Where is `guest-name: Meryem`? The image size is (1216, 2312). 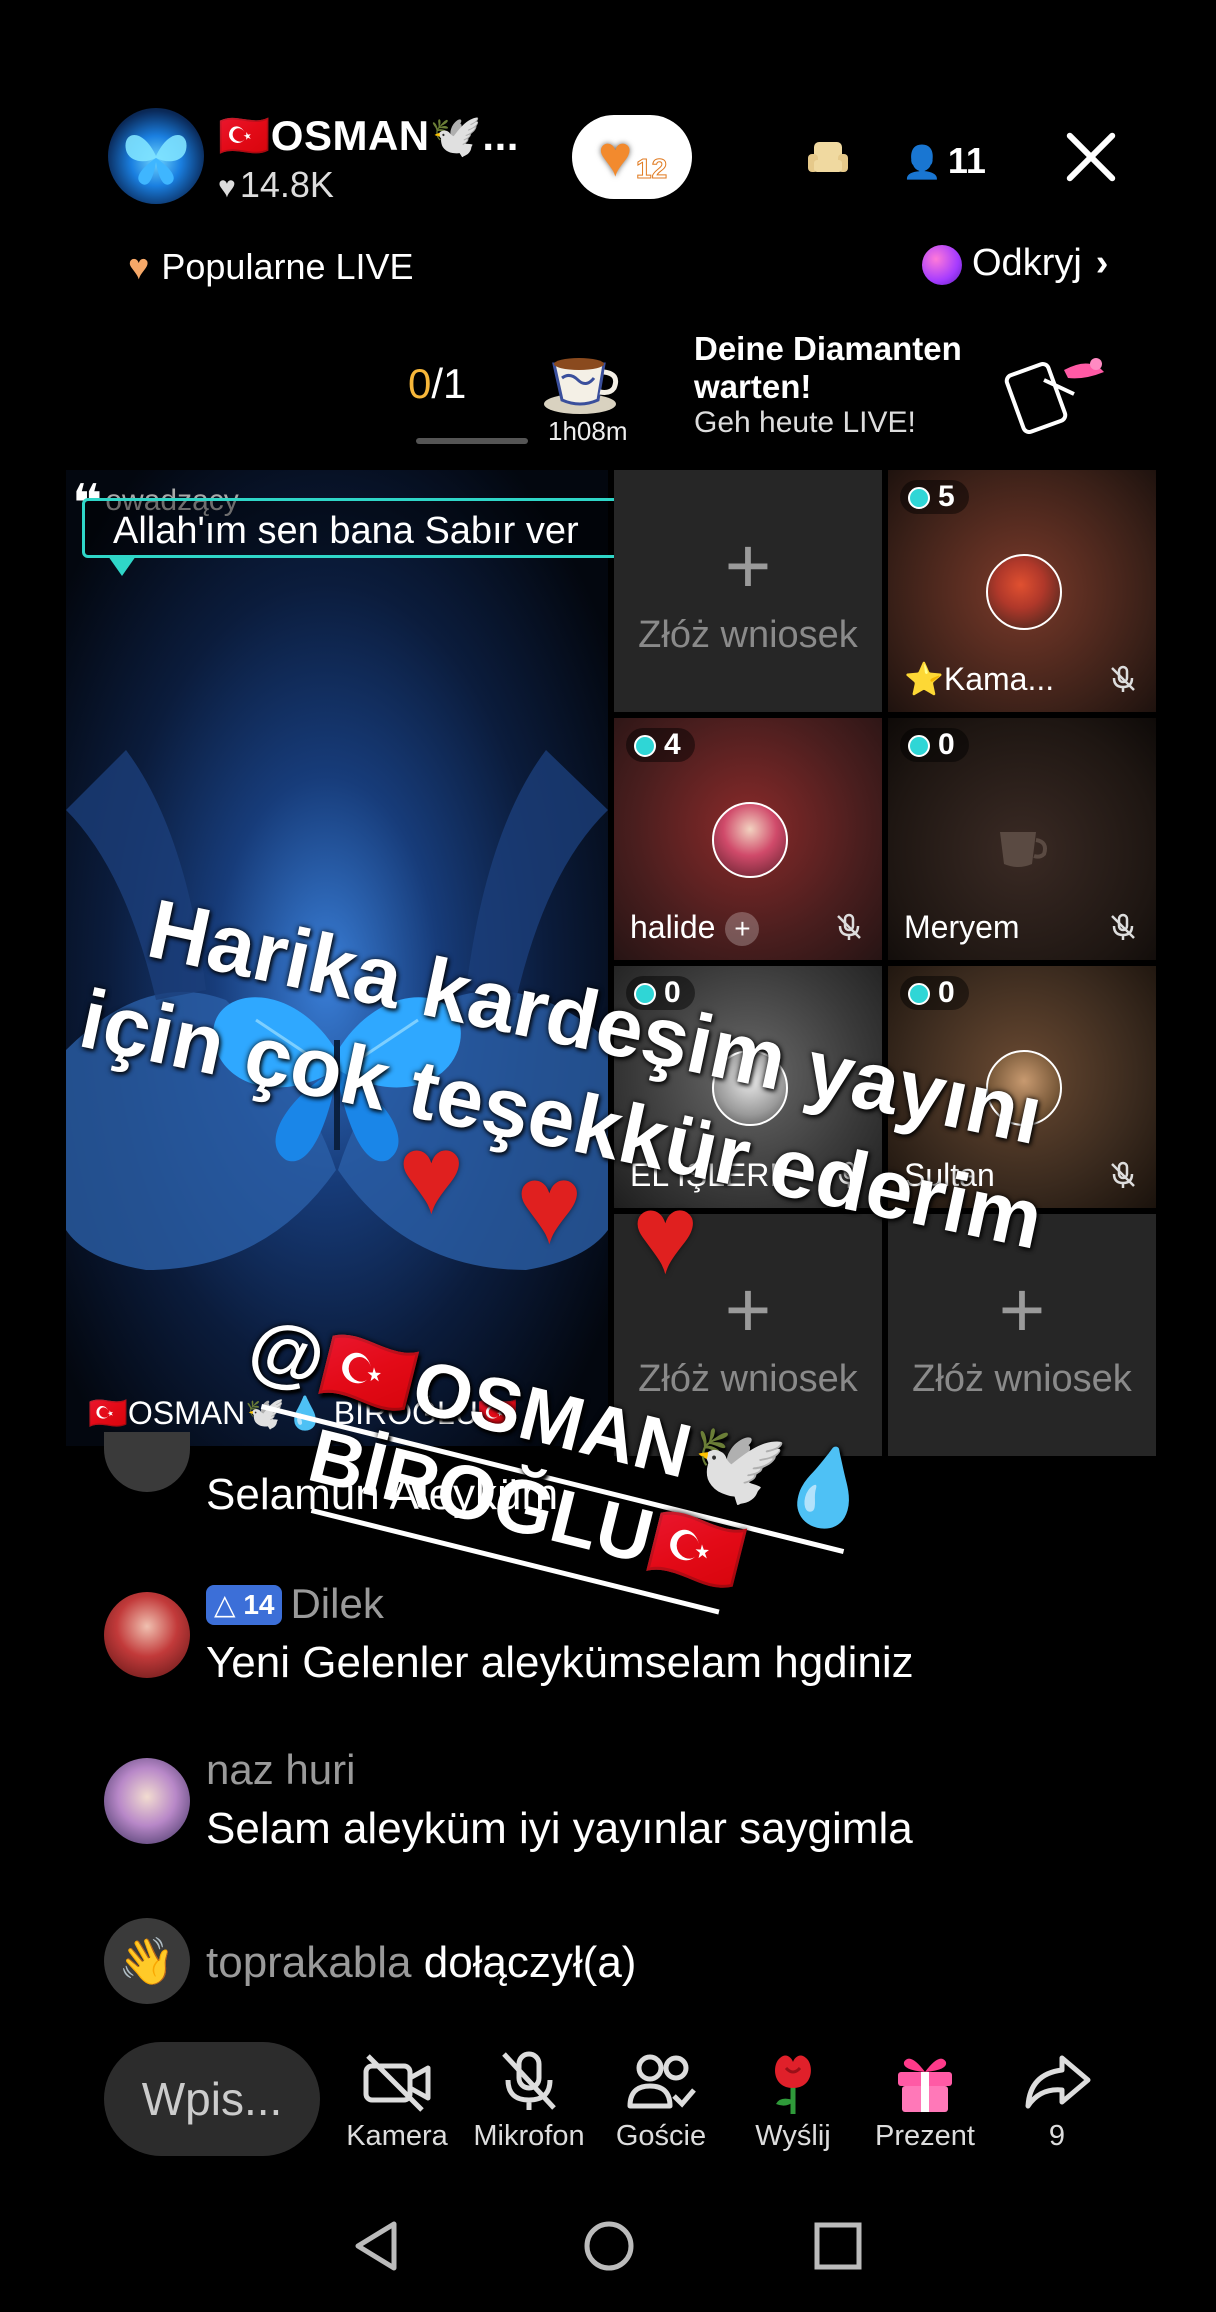 guest-name: Meryem is located at coordinates (962, 927).